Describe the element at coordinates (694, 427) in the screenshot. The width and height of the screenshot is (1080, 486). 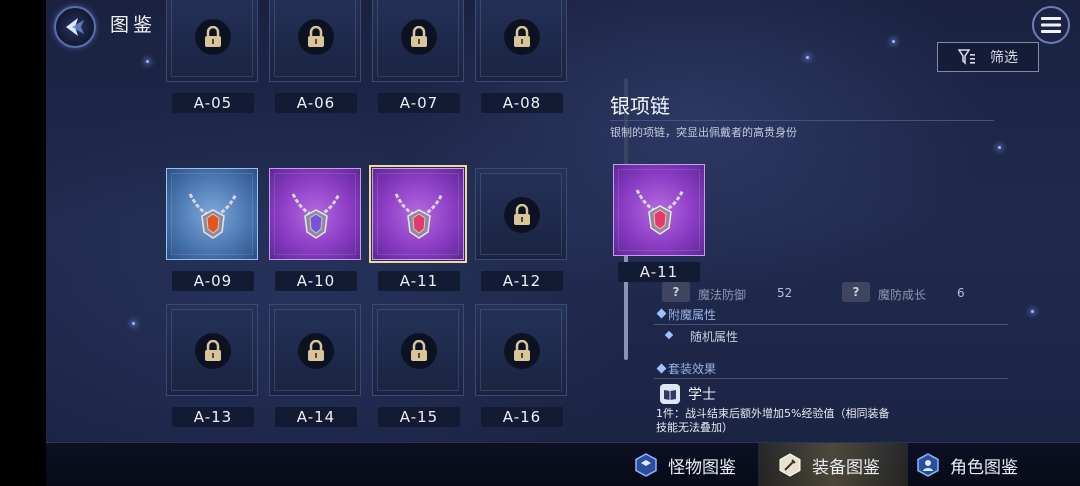
I see `set-effect-line2: 技能无法叠加）` at that location.